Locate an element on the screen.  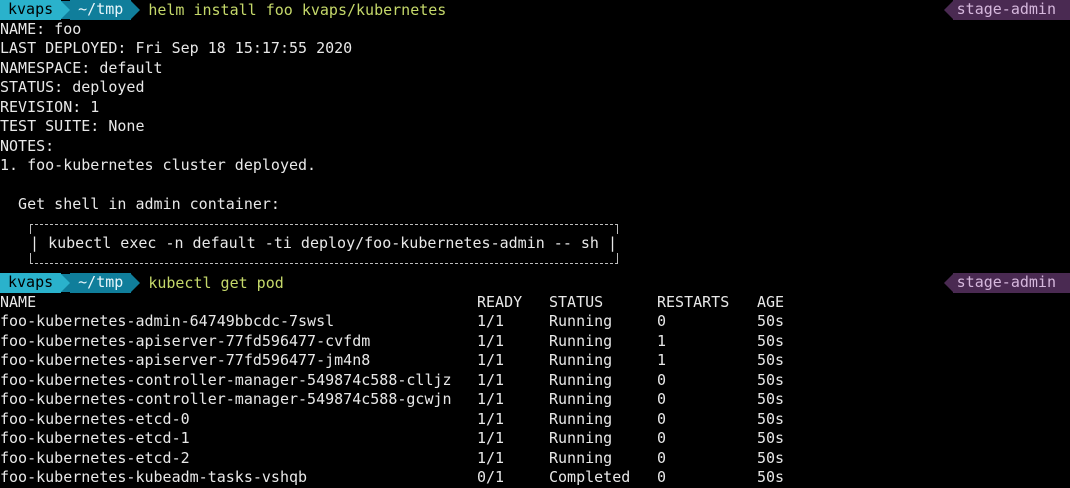
output-line: NOTES: is located at coordinates (27, 145).